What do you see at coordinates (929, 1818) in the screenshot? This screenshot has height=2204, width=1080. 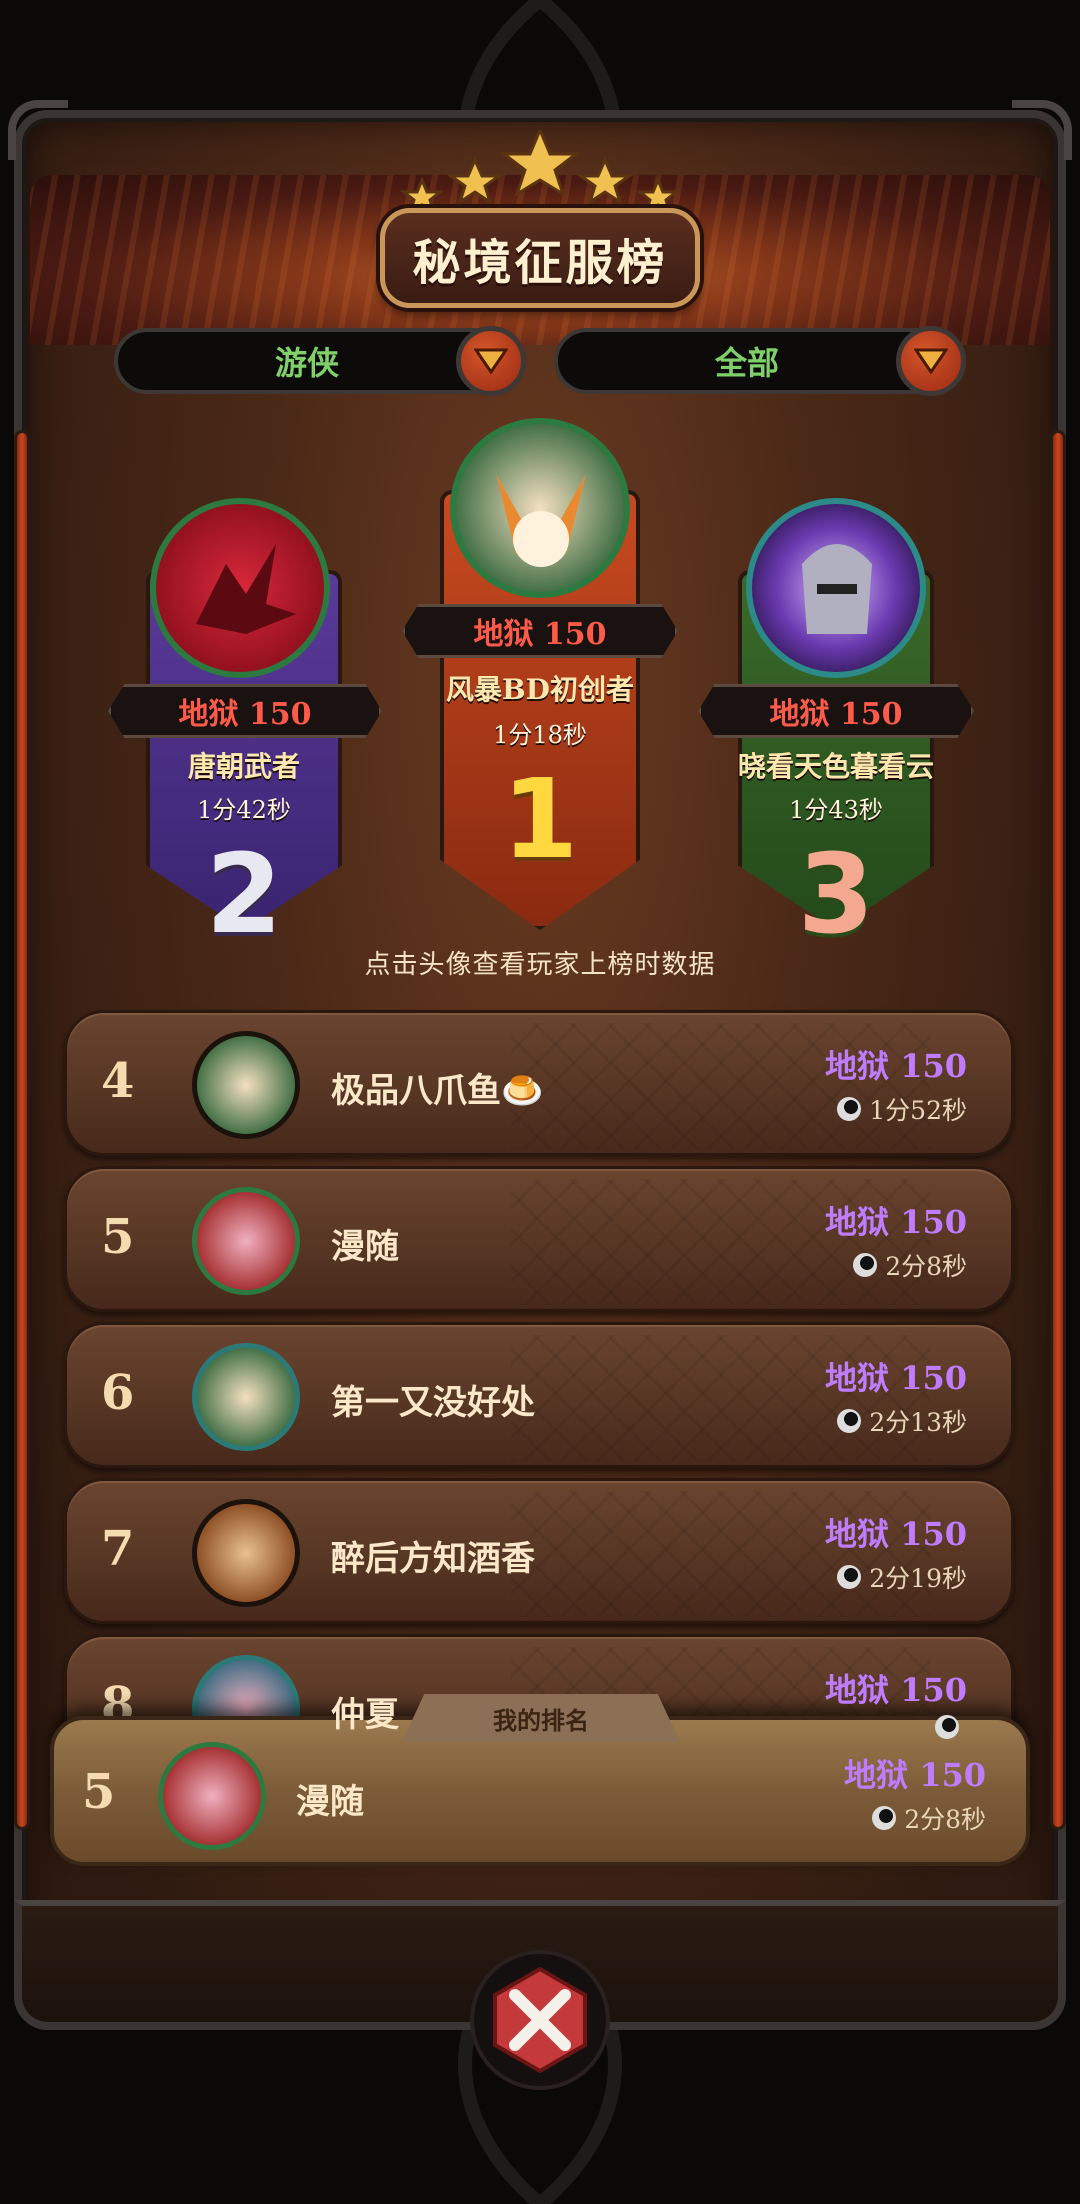 I see `my-rank-time: 2分8秒` at bounding box center [929, 1818].